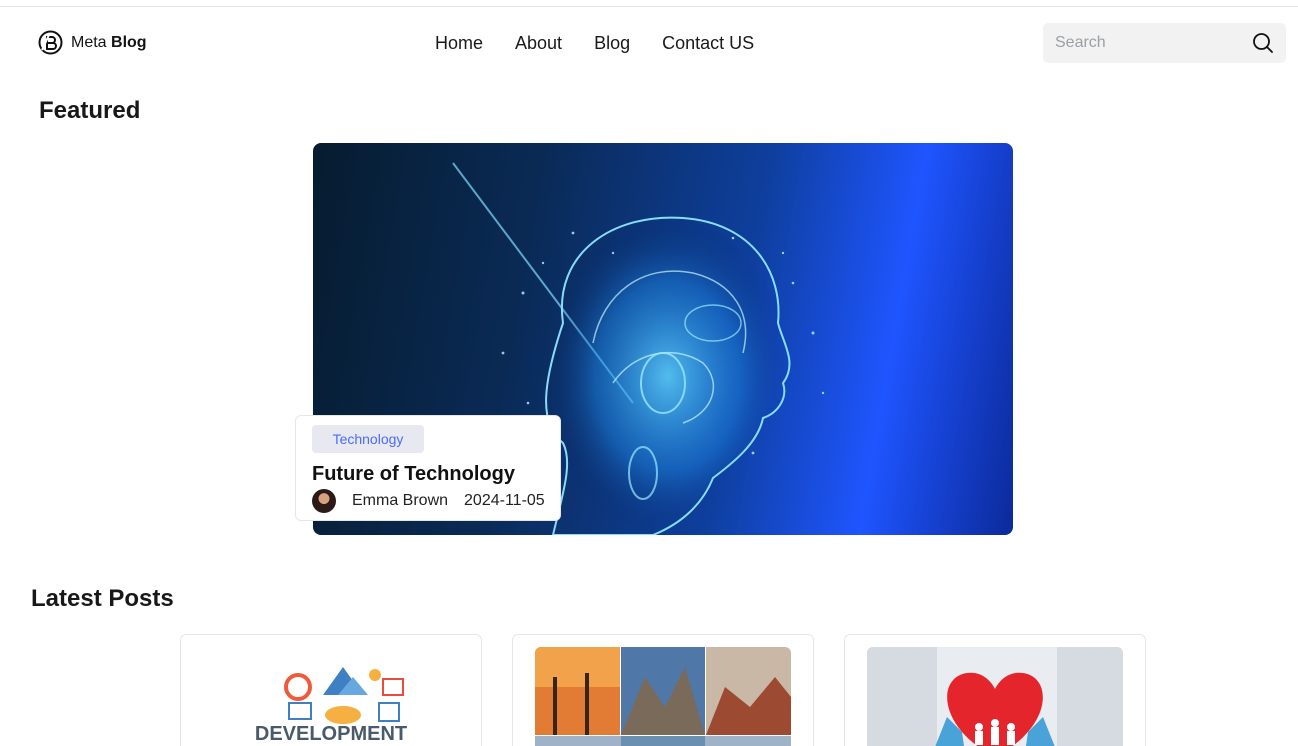  What do you see at coordinates (612, 43) in the screenshot?
I see `nav-blog: Blog` at bounding box center [612, 43].